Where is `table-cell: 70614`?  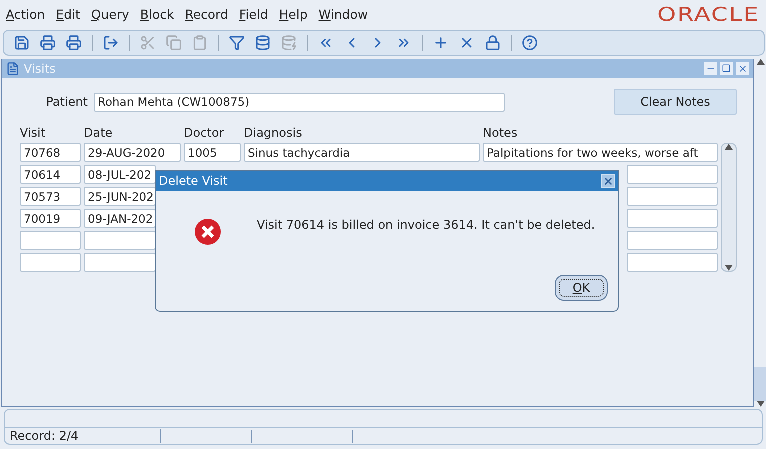 table-cell: 70614 is located at coordinates (50, 174).